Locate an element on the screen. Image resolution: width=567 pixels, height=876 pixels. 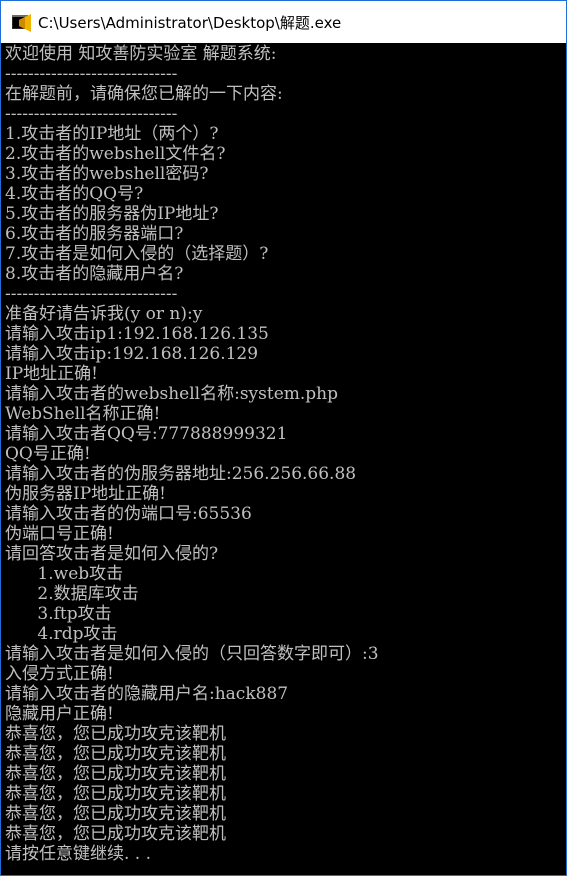
console-line: 欢迎使用 知攻善防实验室 解题系统: is located at coordinates (141, 54).